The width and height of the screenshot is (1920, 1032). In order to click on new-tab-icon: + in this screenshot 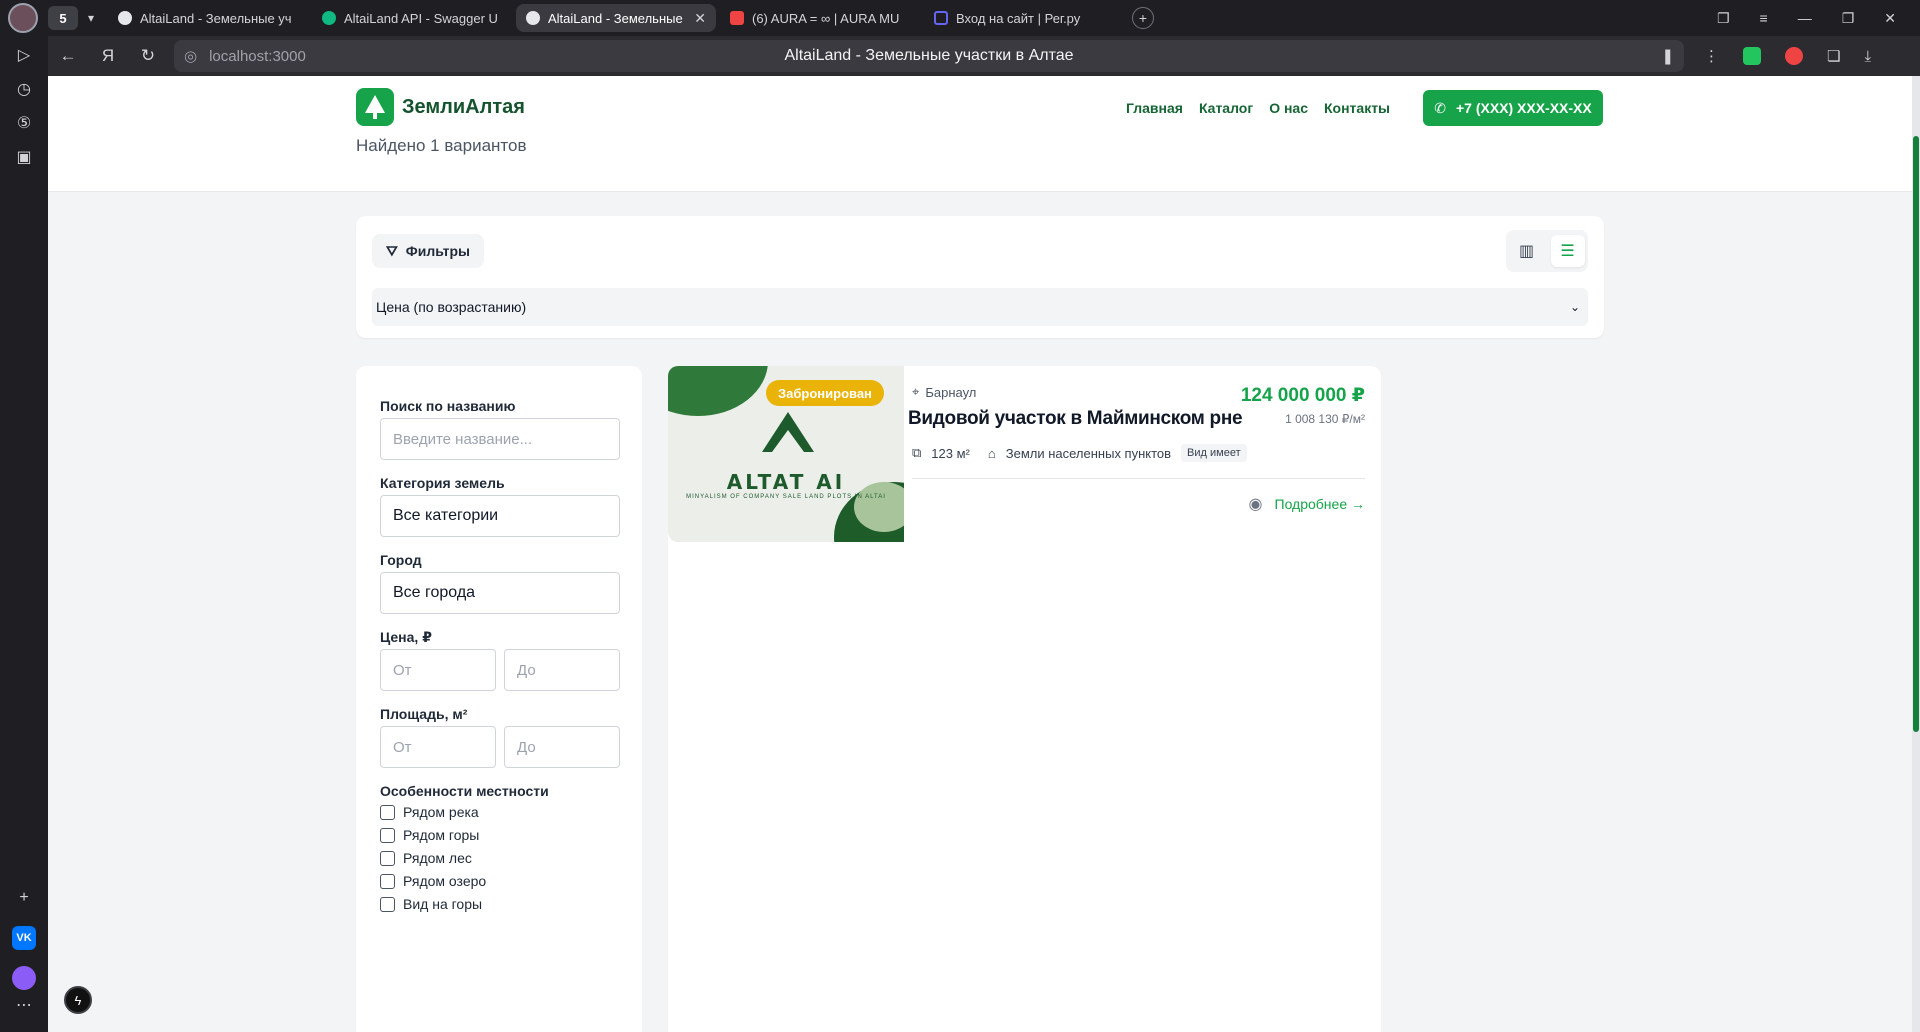, I will do `click(1143, 18)`.